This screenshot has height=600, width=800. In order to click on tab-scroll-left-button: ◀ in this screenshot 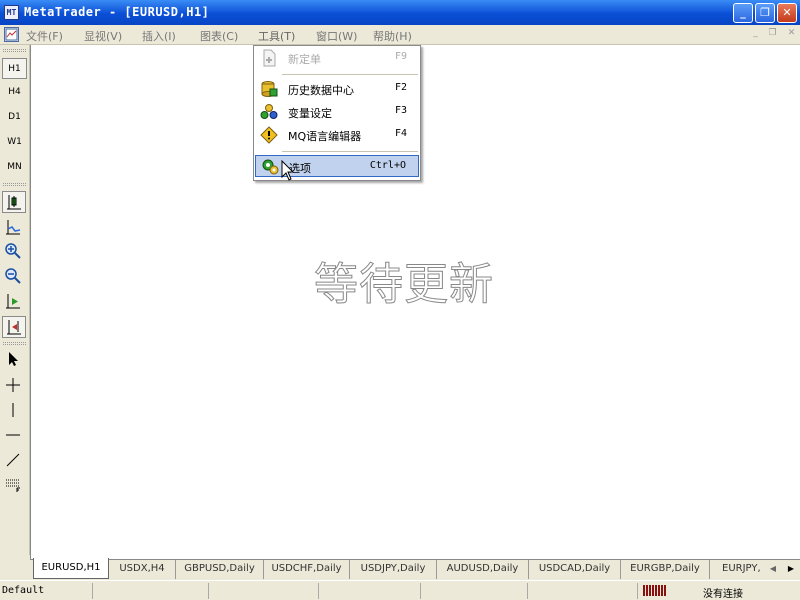, I will do `click(773, 569)`.